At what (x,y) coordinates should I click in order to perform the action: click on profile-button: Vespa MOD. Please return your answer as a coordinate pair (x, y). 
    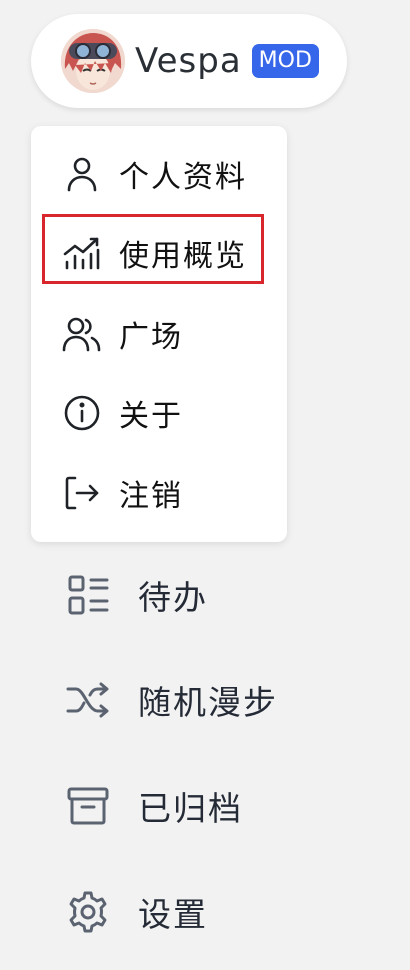
    Looking at the image, I should click on (189, 61).